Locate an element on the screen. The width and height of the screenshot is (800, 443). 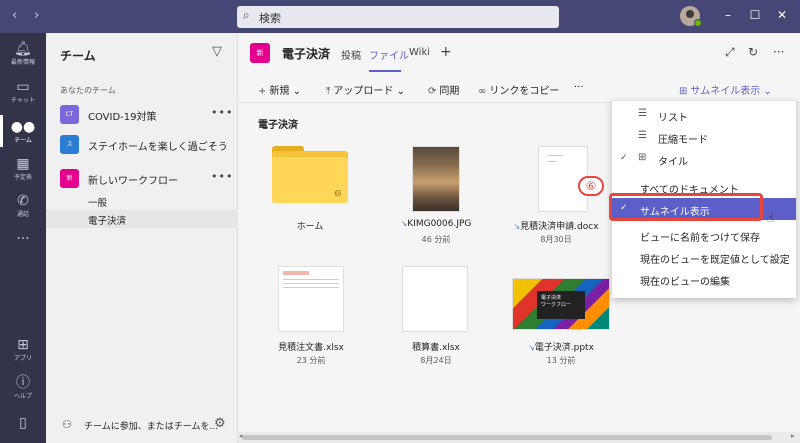
rail-item-calls: ✆ 通話 is located at coordinates (23, 206).